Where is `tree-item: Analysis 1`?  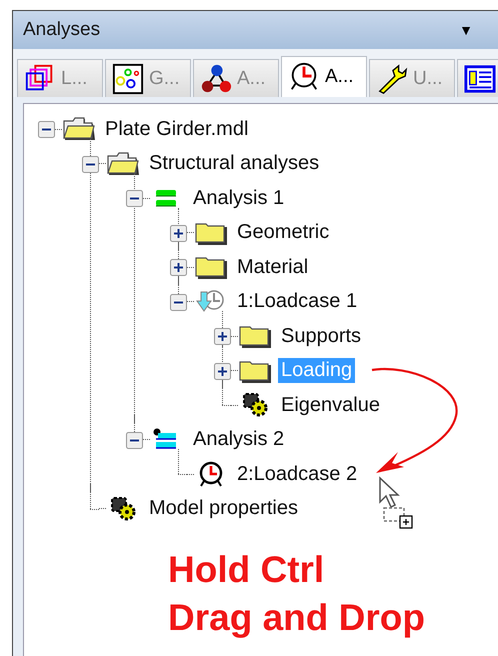 tree-item: Analysis 1 is located at coordinates (239, 198).